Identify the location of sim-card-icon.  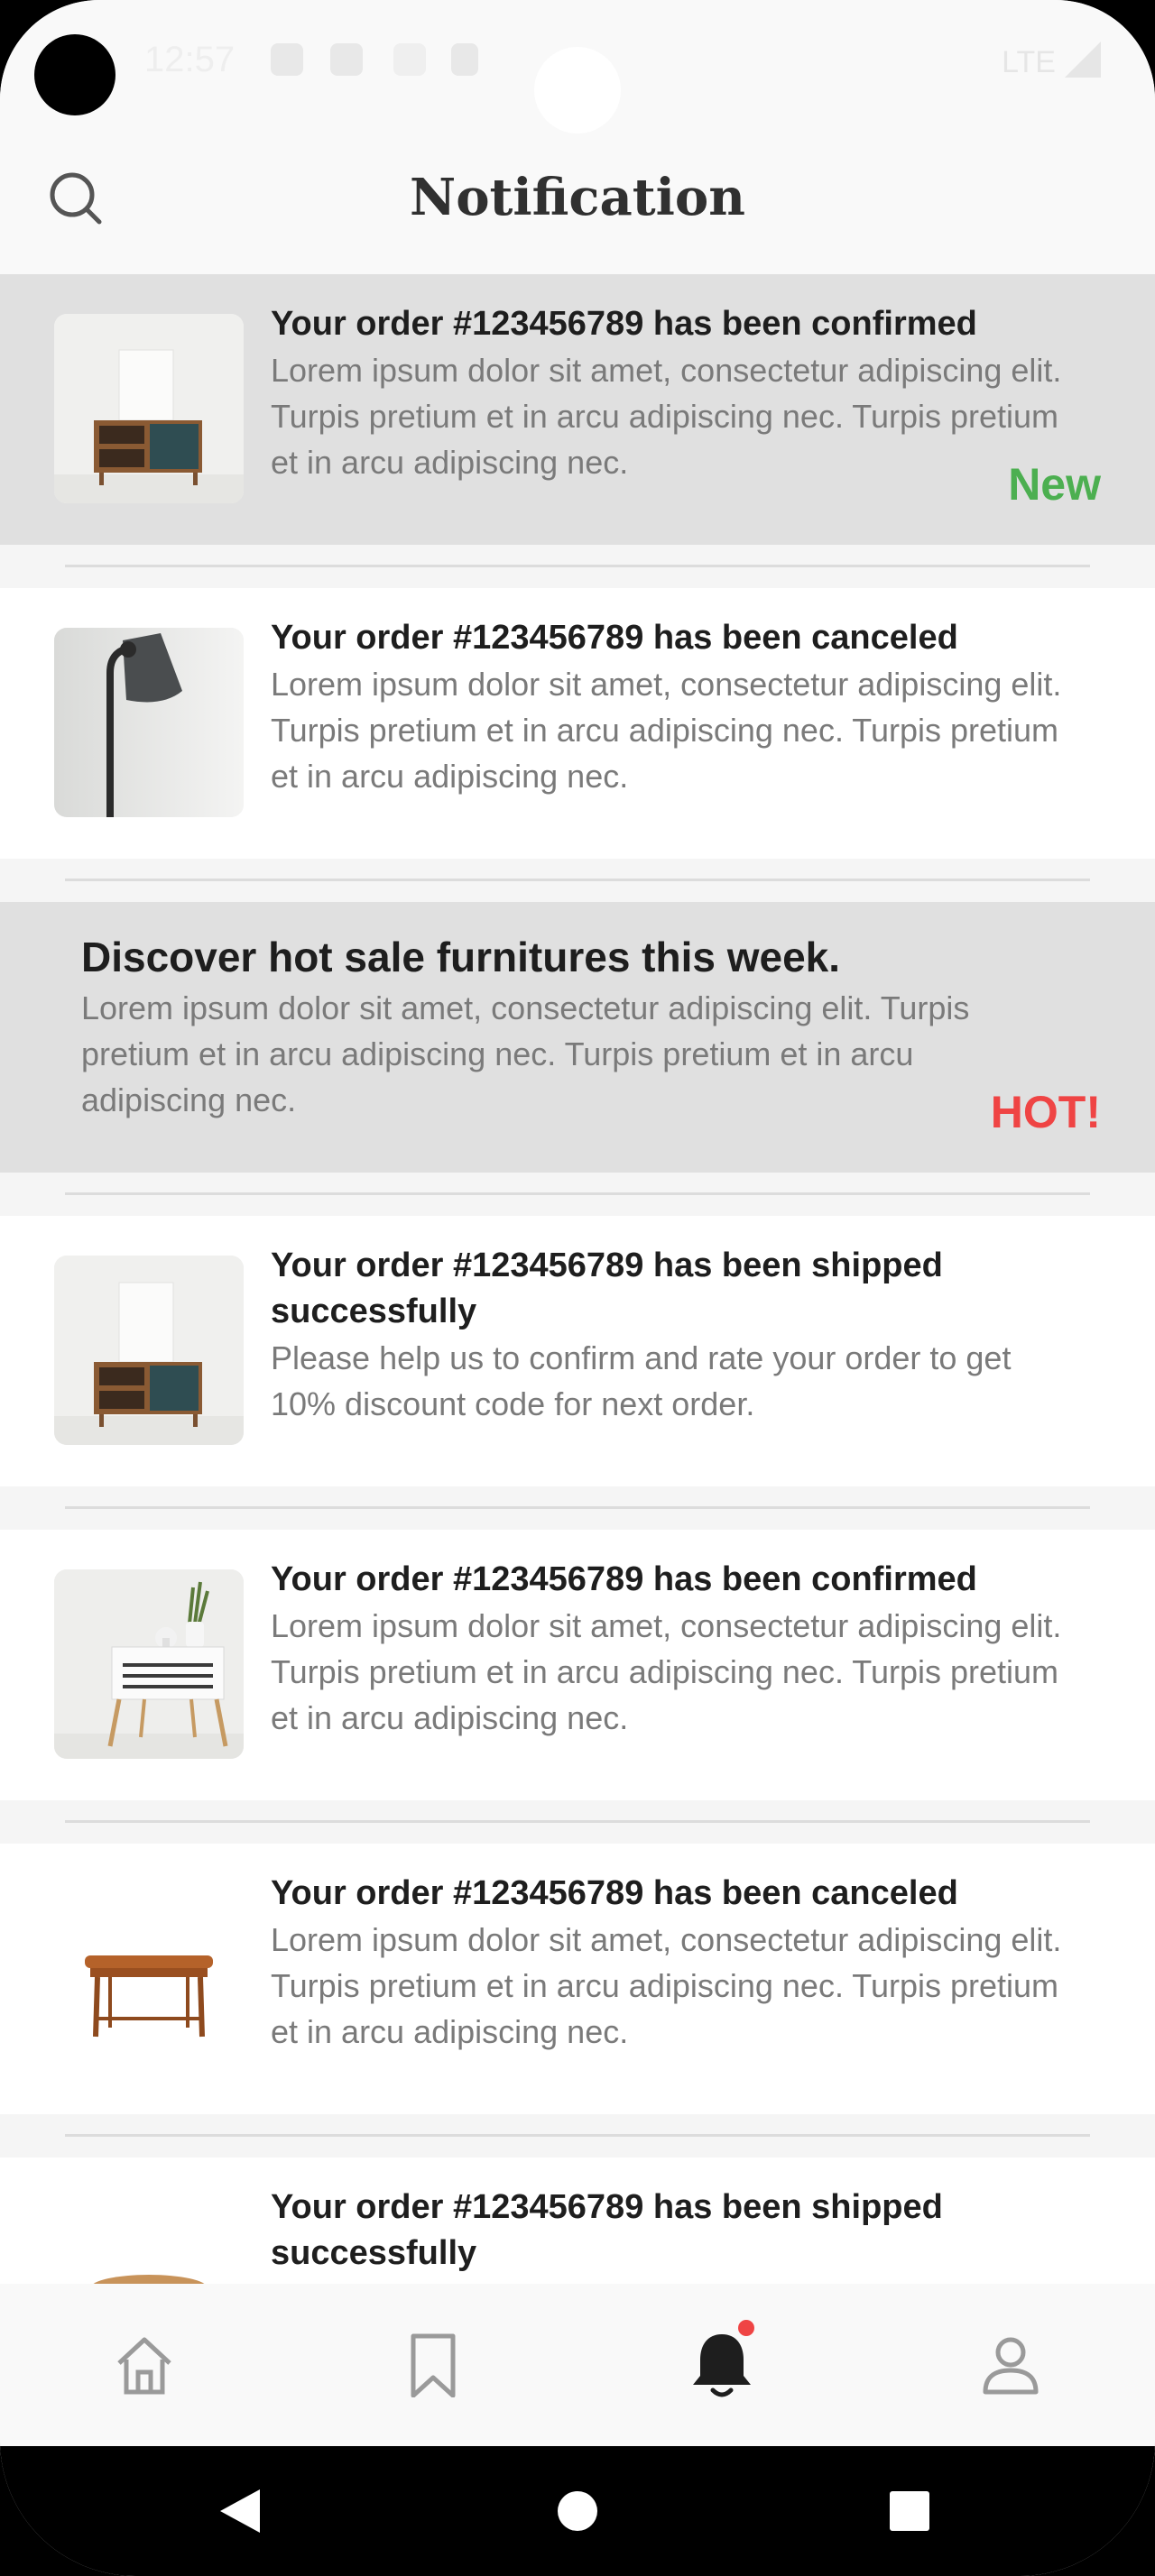
(464, 59).